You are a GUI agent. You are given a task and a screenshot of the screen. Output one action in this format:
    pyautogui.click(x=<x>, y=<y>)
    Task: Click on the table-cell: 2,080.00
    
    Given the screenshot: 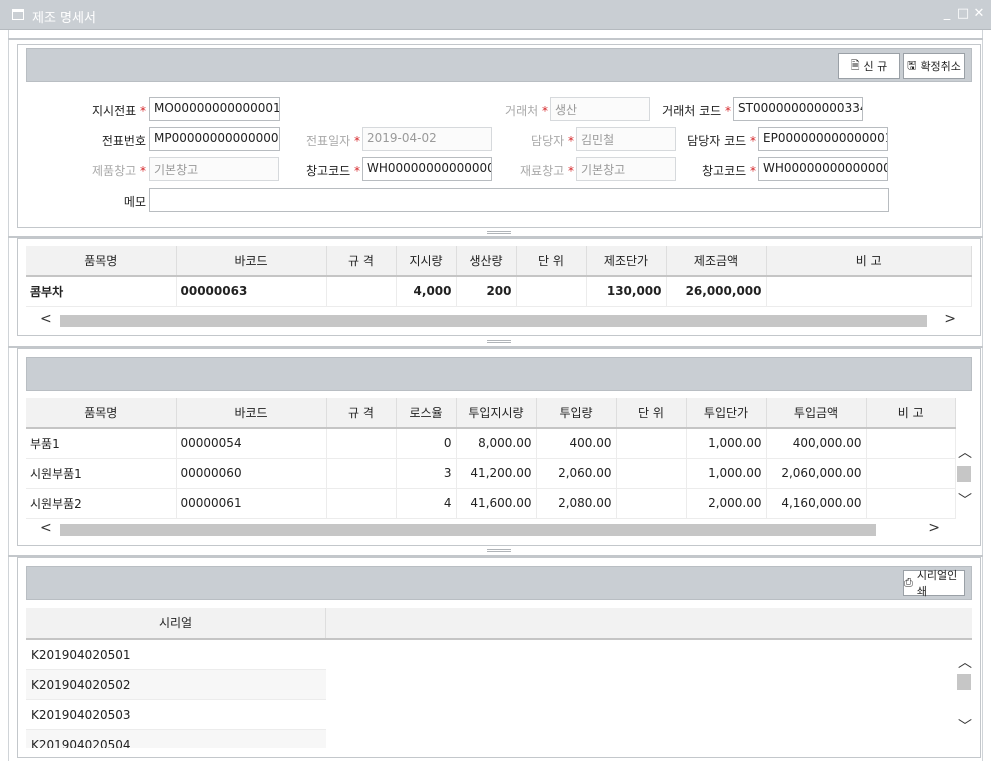 What is the action you would take?
    pyautogui.click(x=576, y=503)
    